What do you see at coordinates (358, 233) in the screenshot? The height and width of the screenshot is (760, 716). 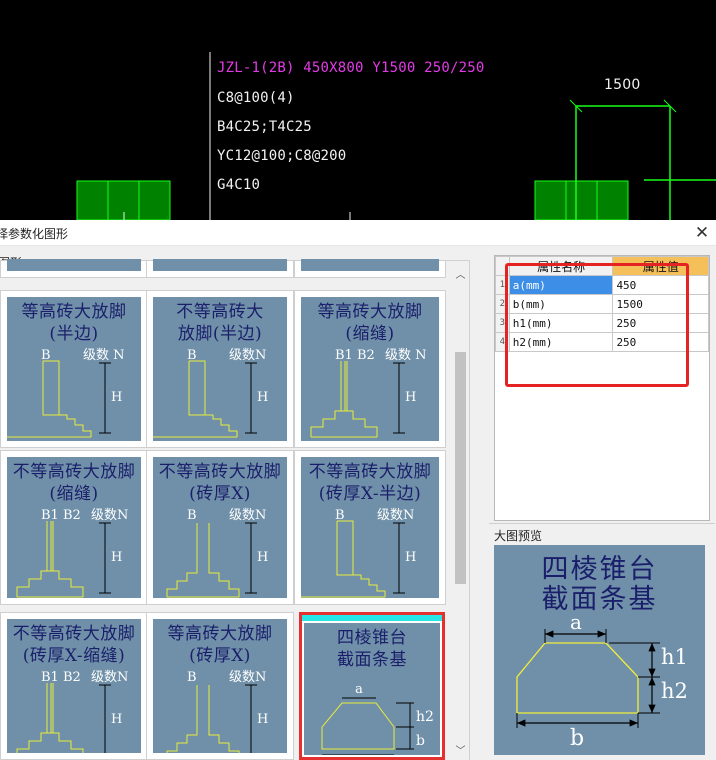 I see `dialog-titlebar: 择参数化图形 ✕` at bounding box center [358, 233].